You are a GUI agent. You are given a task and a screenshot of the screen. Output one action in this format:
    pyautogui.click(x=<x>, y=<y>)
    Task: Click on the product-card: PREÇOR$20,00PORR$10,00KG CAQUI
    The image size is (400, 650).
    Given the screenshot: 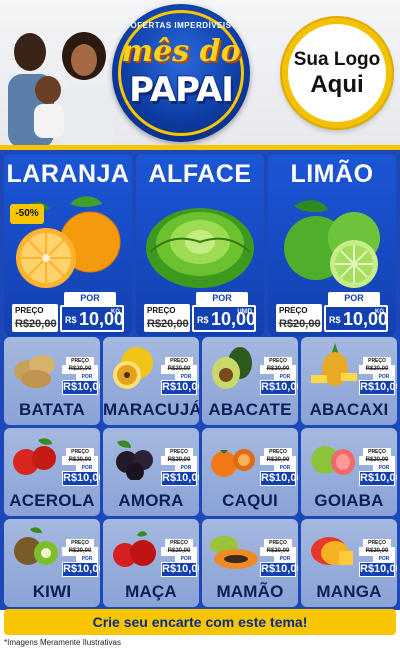 What is the action you would take?
    pyautogui.click(x=250, y=472)
    